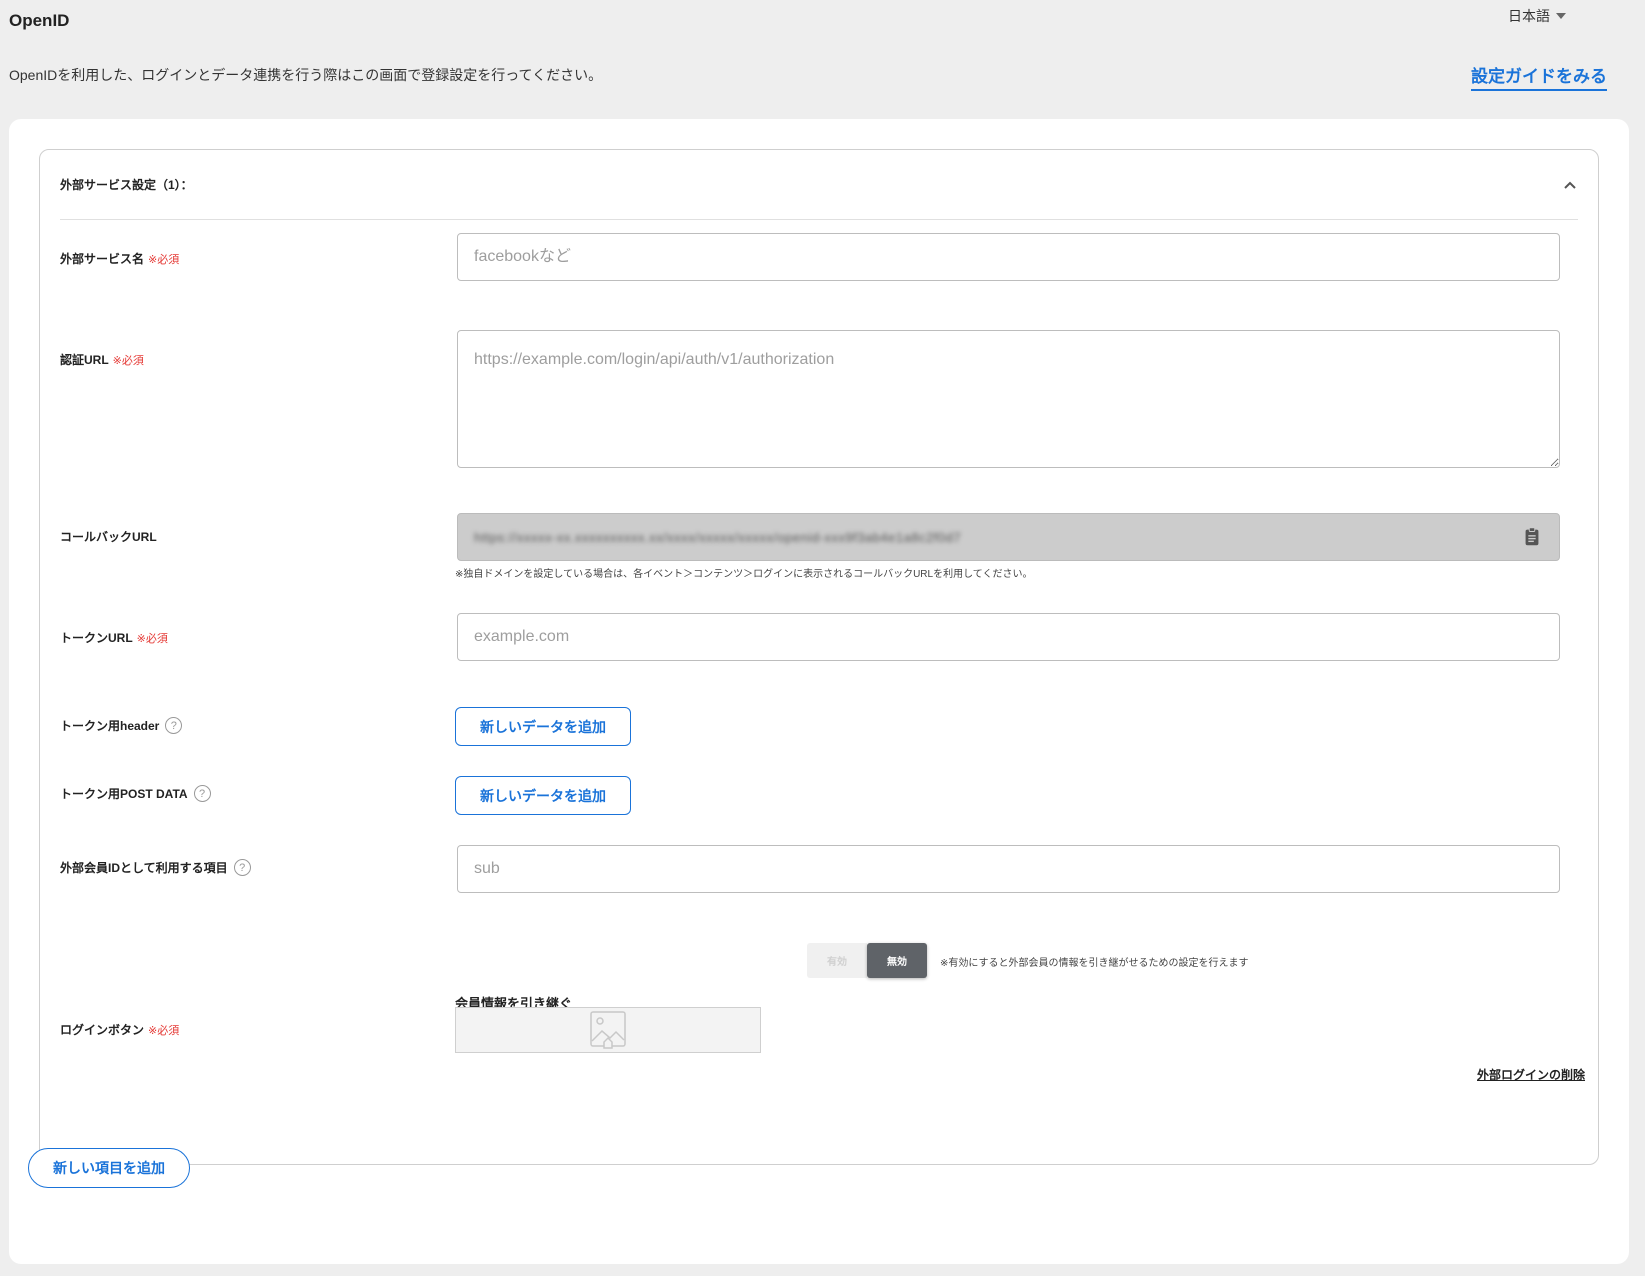 This screenshot has height=1276, width=1645. I want to click on clipboard-icon, so click(1532, 537).